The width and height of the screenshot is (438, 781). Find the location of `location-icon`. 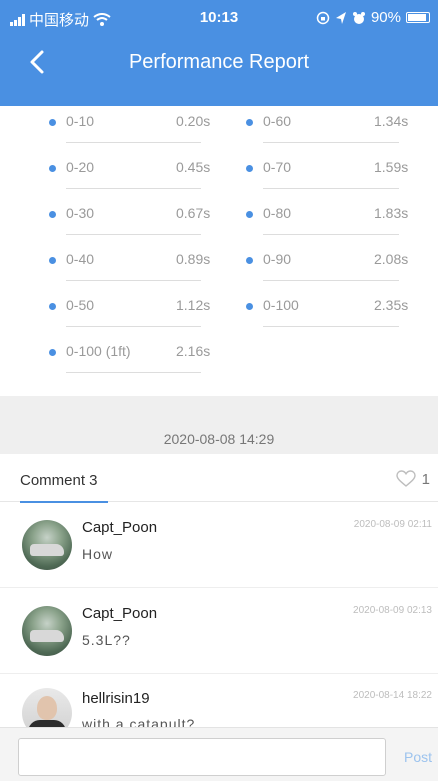

location-icon is located at coordinates (340, 17).